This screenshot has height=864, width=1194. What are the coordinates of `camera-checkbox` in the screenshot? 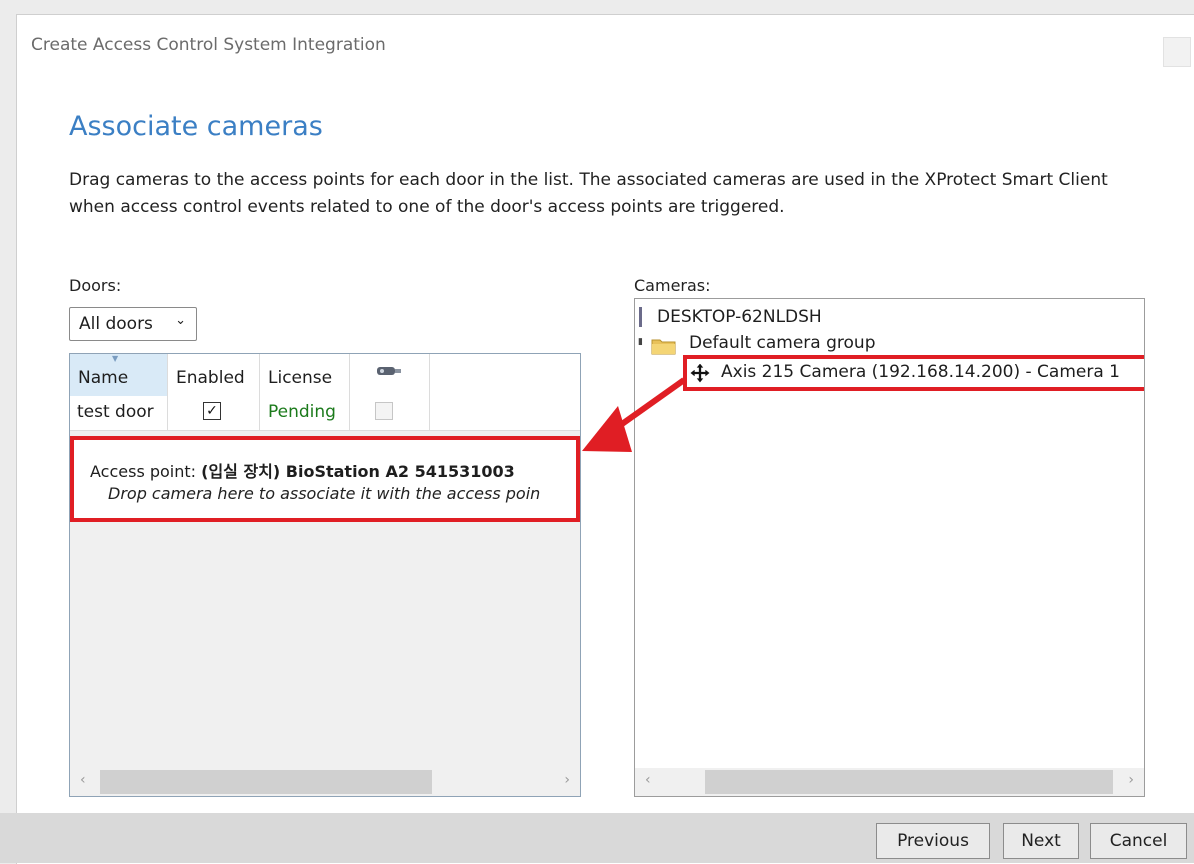 It's located at (384, 411).